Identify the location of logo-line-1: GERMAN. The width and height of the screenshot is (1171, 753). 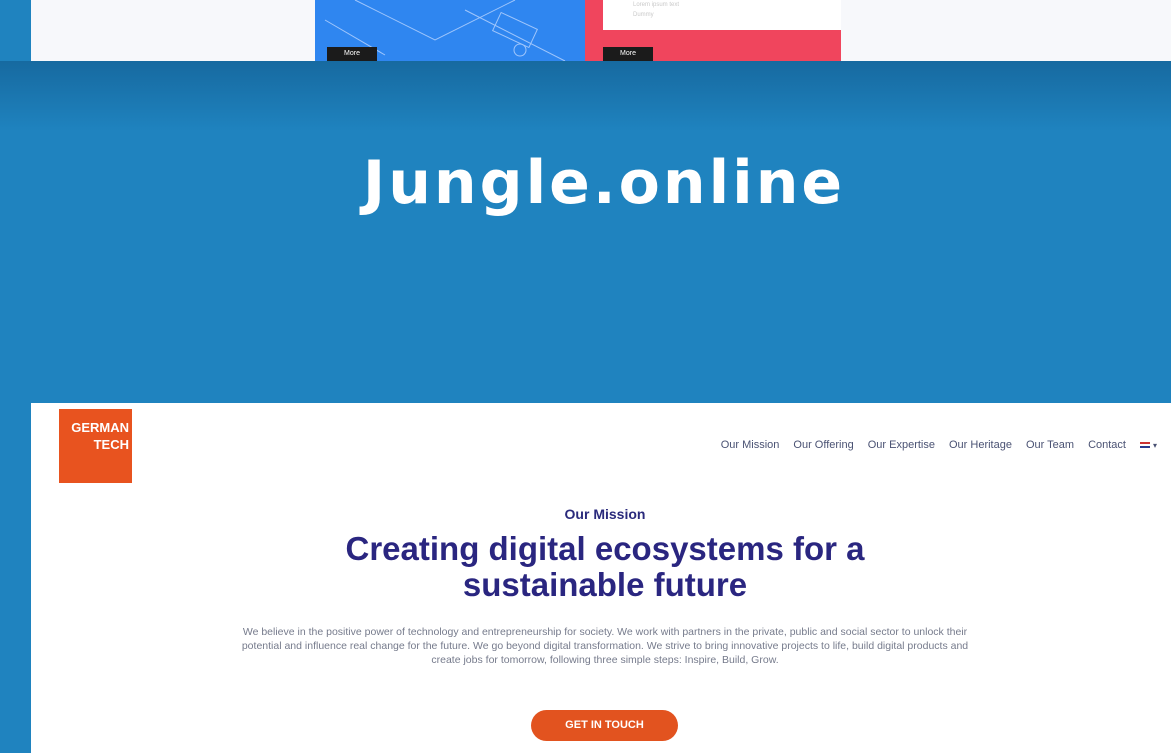
(100, 427).